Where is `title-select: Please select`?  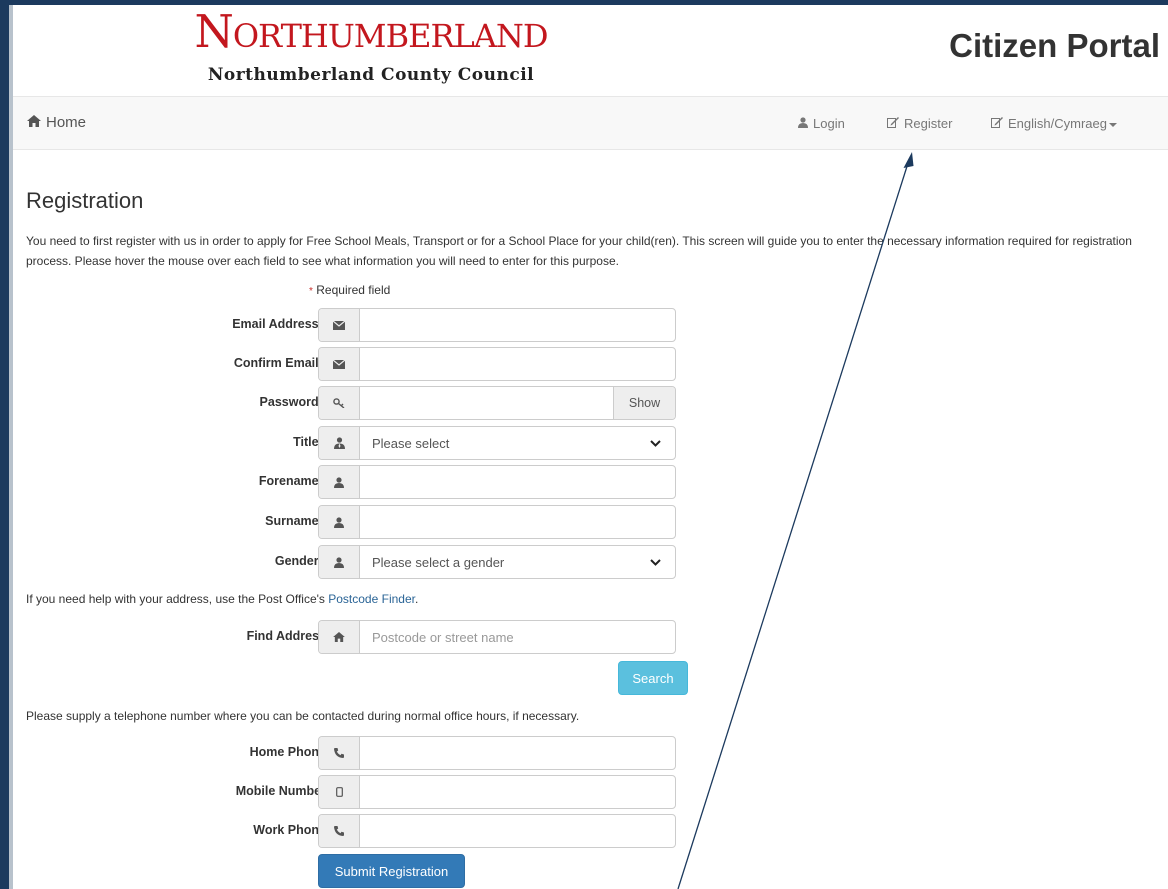
title-select: Please select is located at coordinates (497, 443).